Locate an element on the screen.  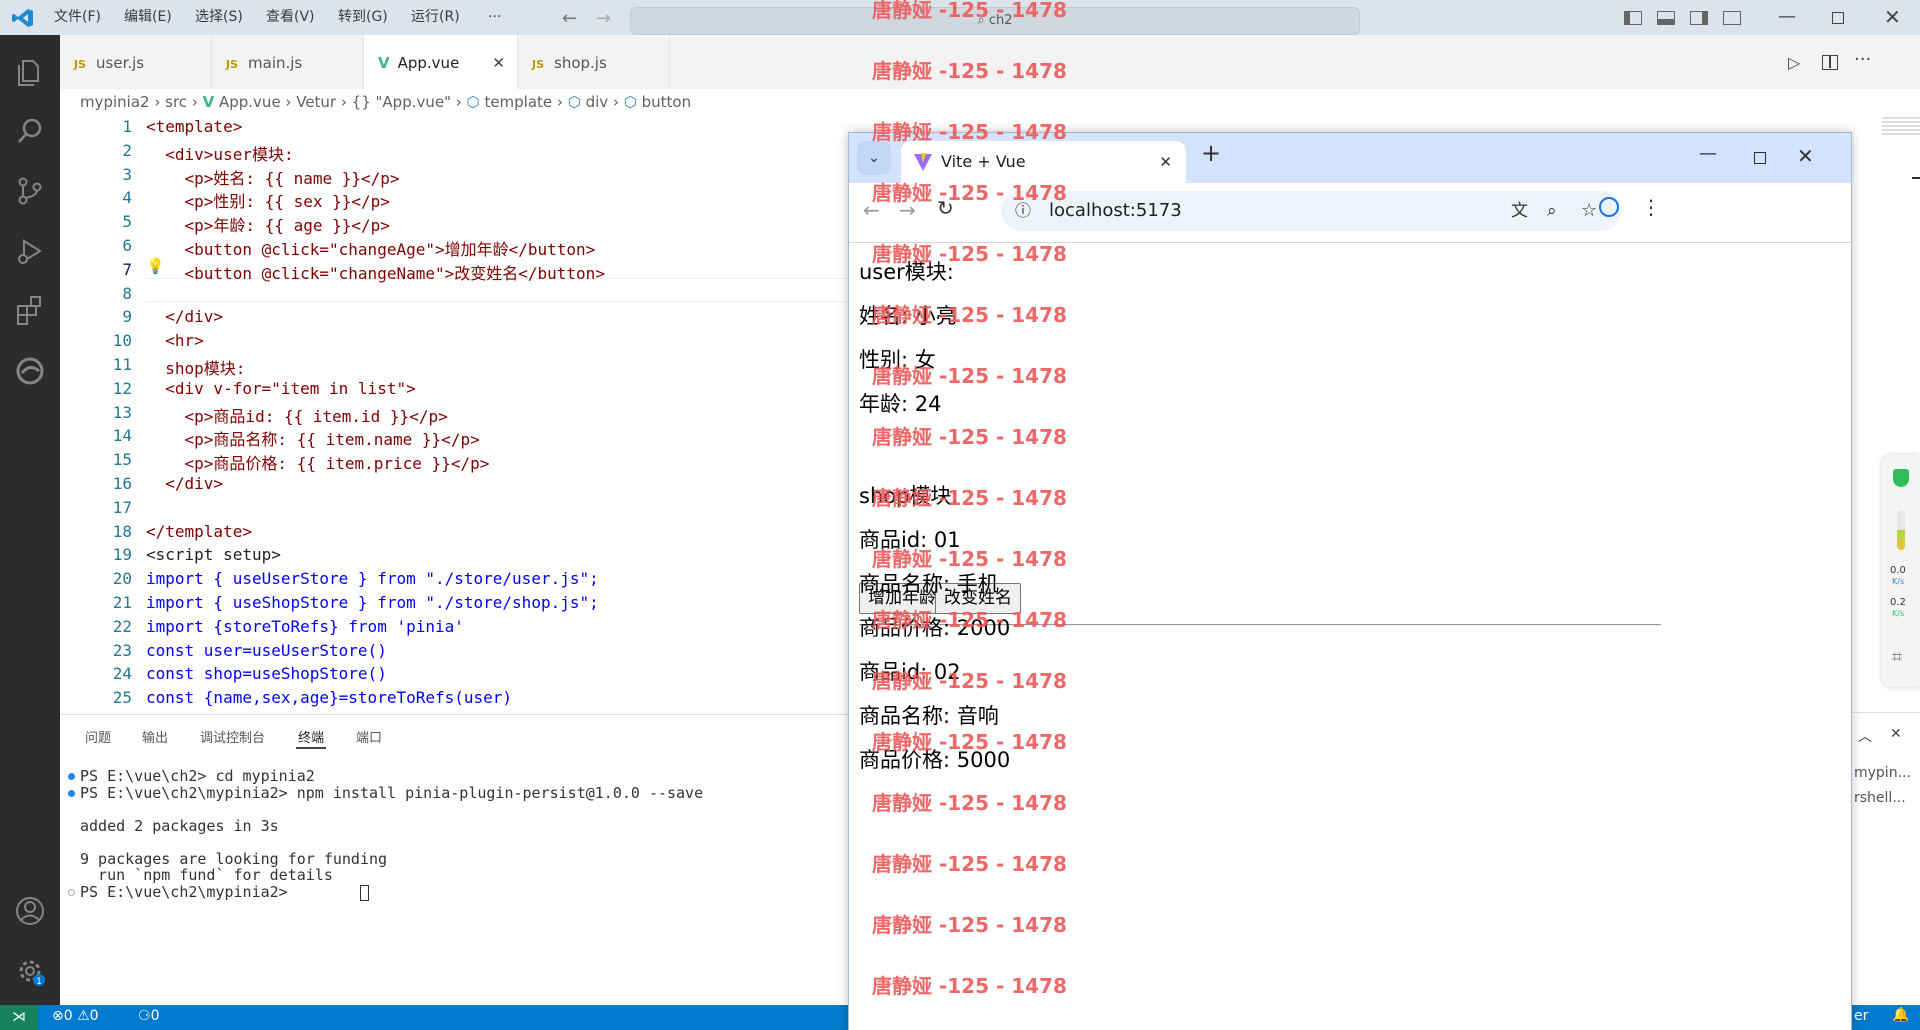
menu-selection: 选择(S) is located at coordinates (219, 17).